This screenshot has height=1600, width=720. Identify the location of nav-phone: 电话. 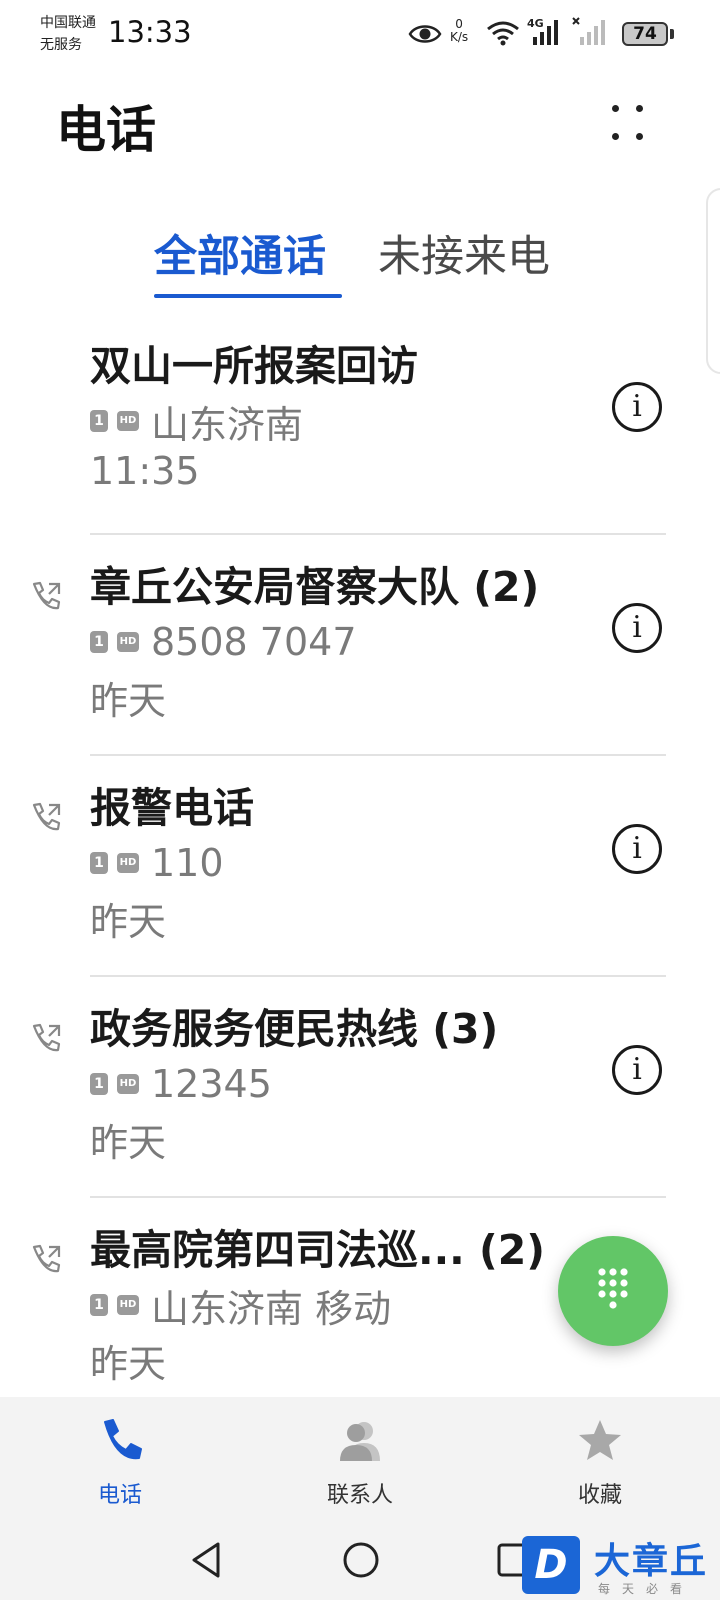
(120, 1458).